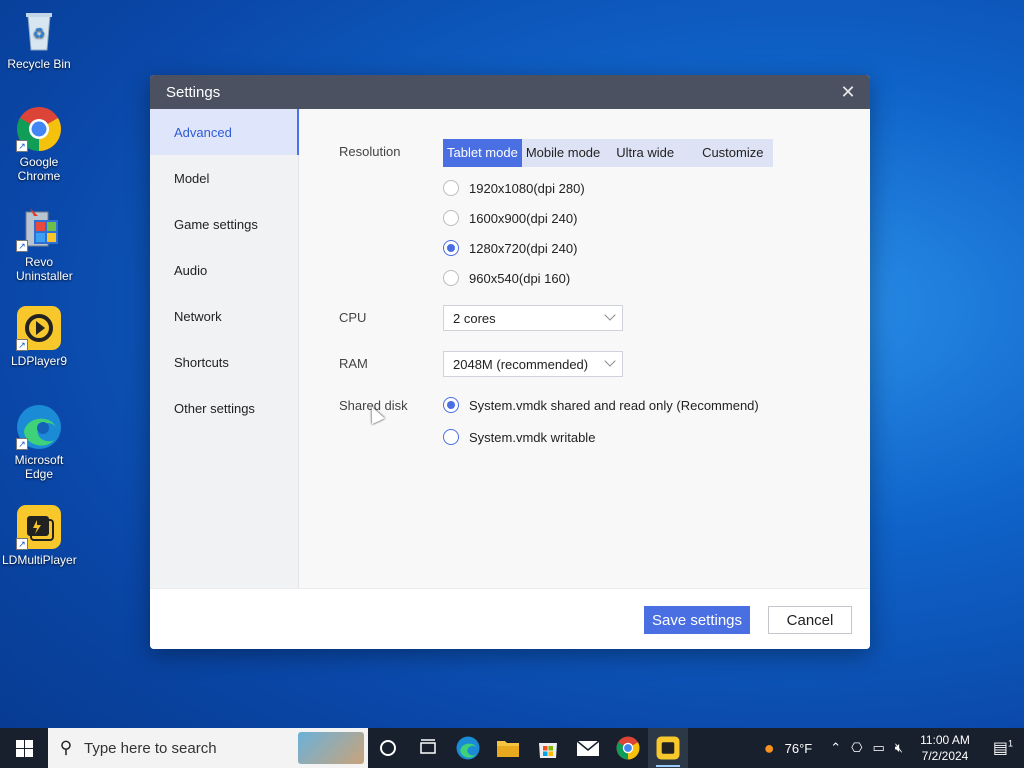 The width and height of the screenshot is (1024, 768). I want to click on start-button, so click(24, 748).